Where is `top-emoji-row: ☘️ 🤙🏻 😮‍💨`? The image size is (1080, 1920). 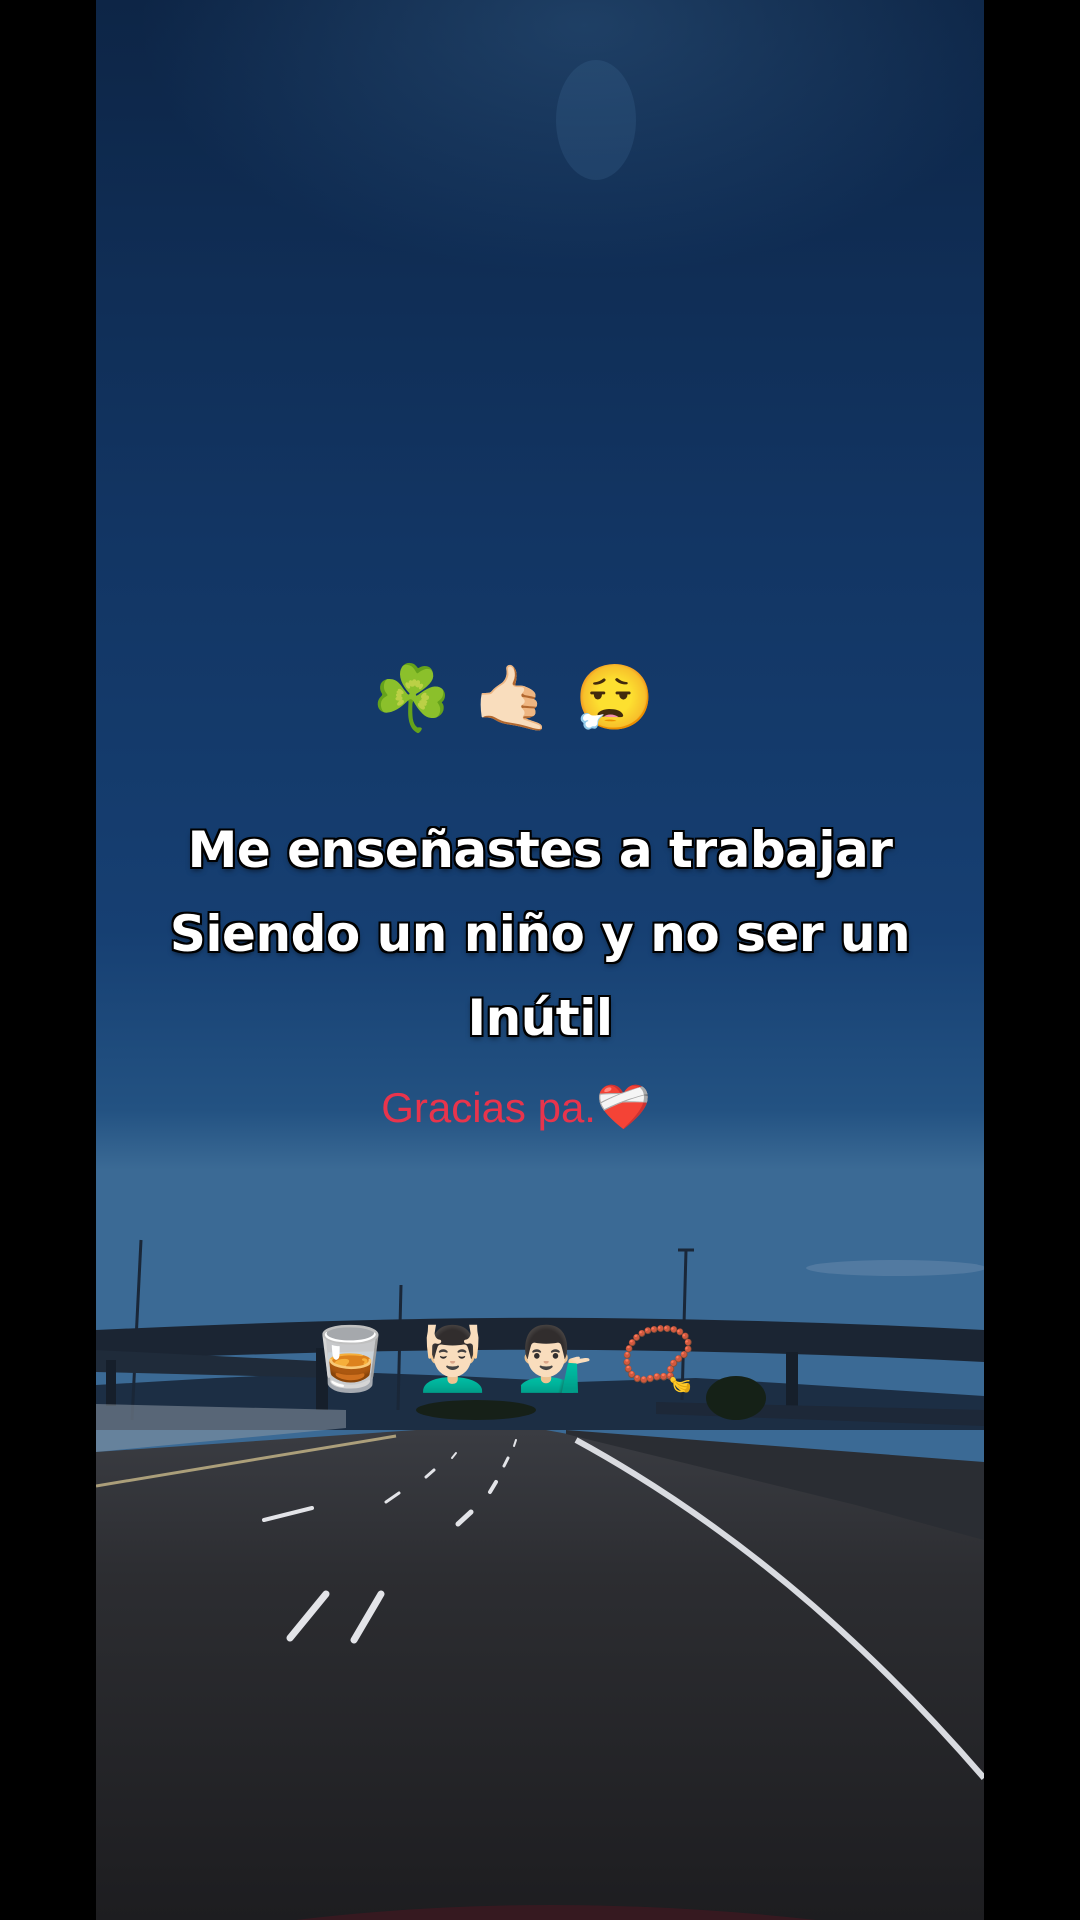 top-emoji-row: ☘️ 🤙🏻 😮‍💨 is located at coordinates (514, 698).